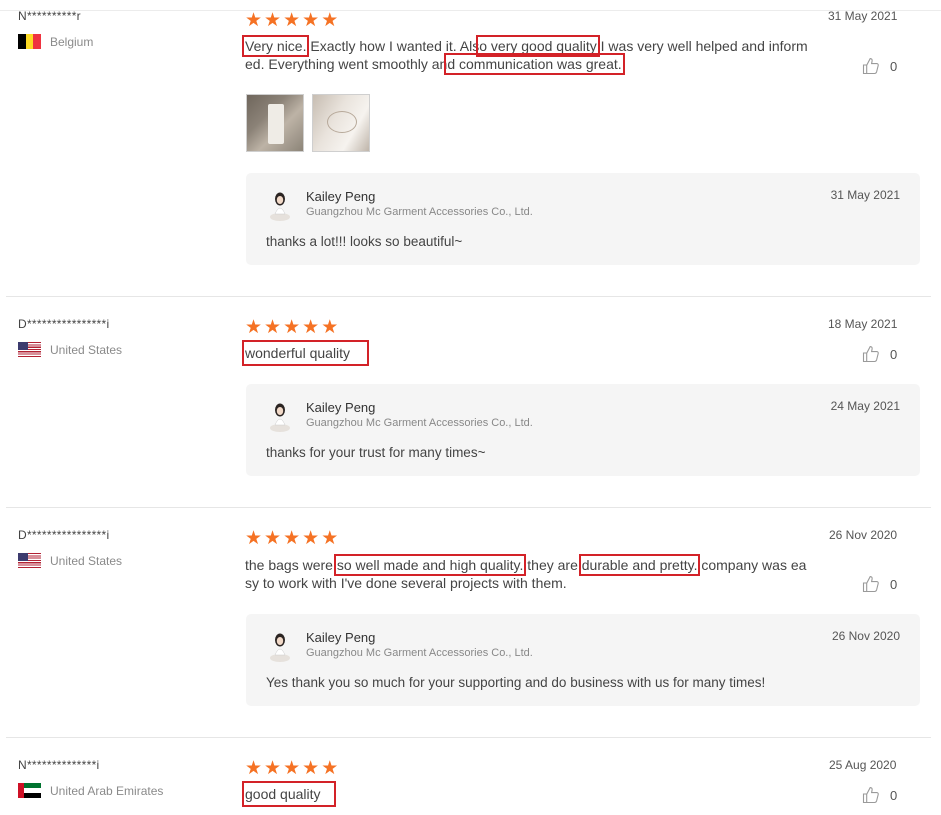 The image size is (941, 815). Describe the element at coordinates (107, 790) in the screenshot. I see `country-label: United Arab Emirates` at that location.